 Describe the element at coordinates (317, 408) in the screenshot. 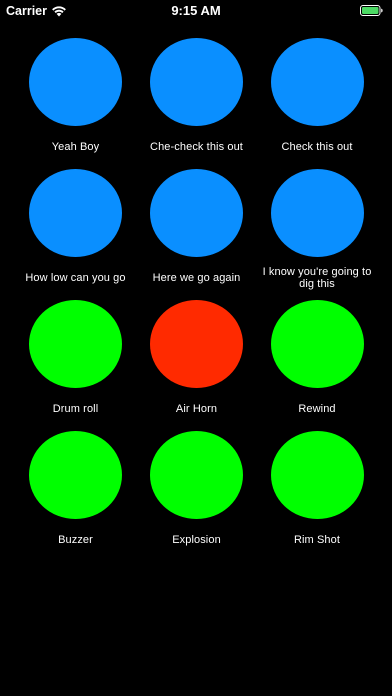

I see `sound-label: Rewind` at that location.